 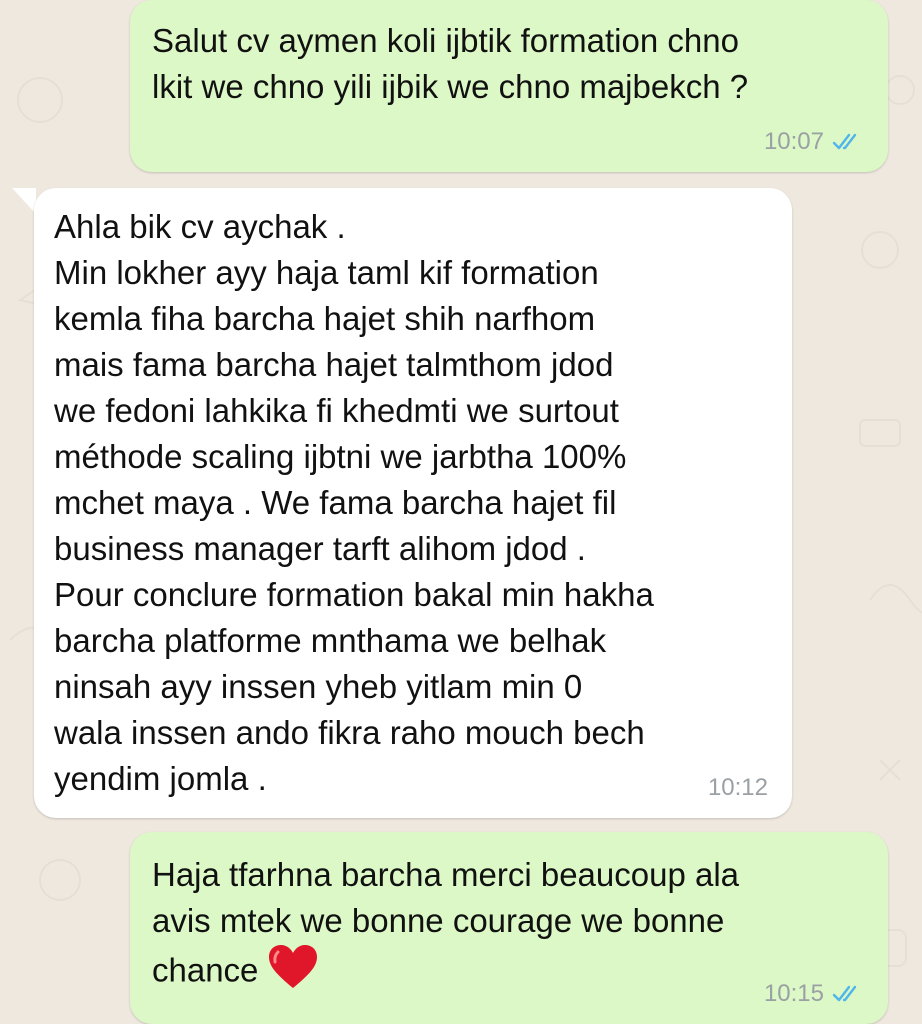 I want to click on message-time: 10:07, so click(x=793, y=141).